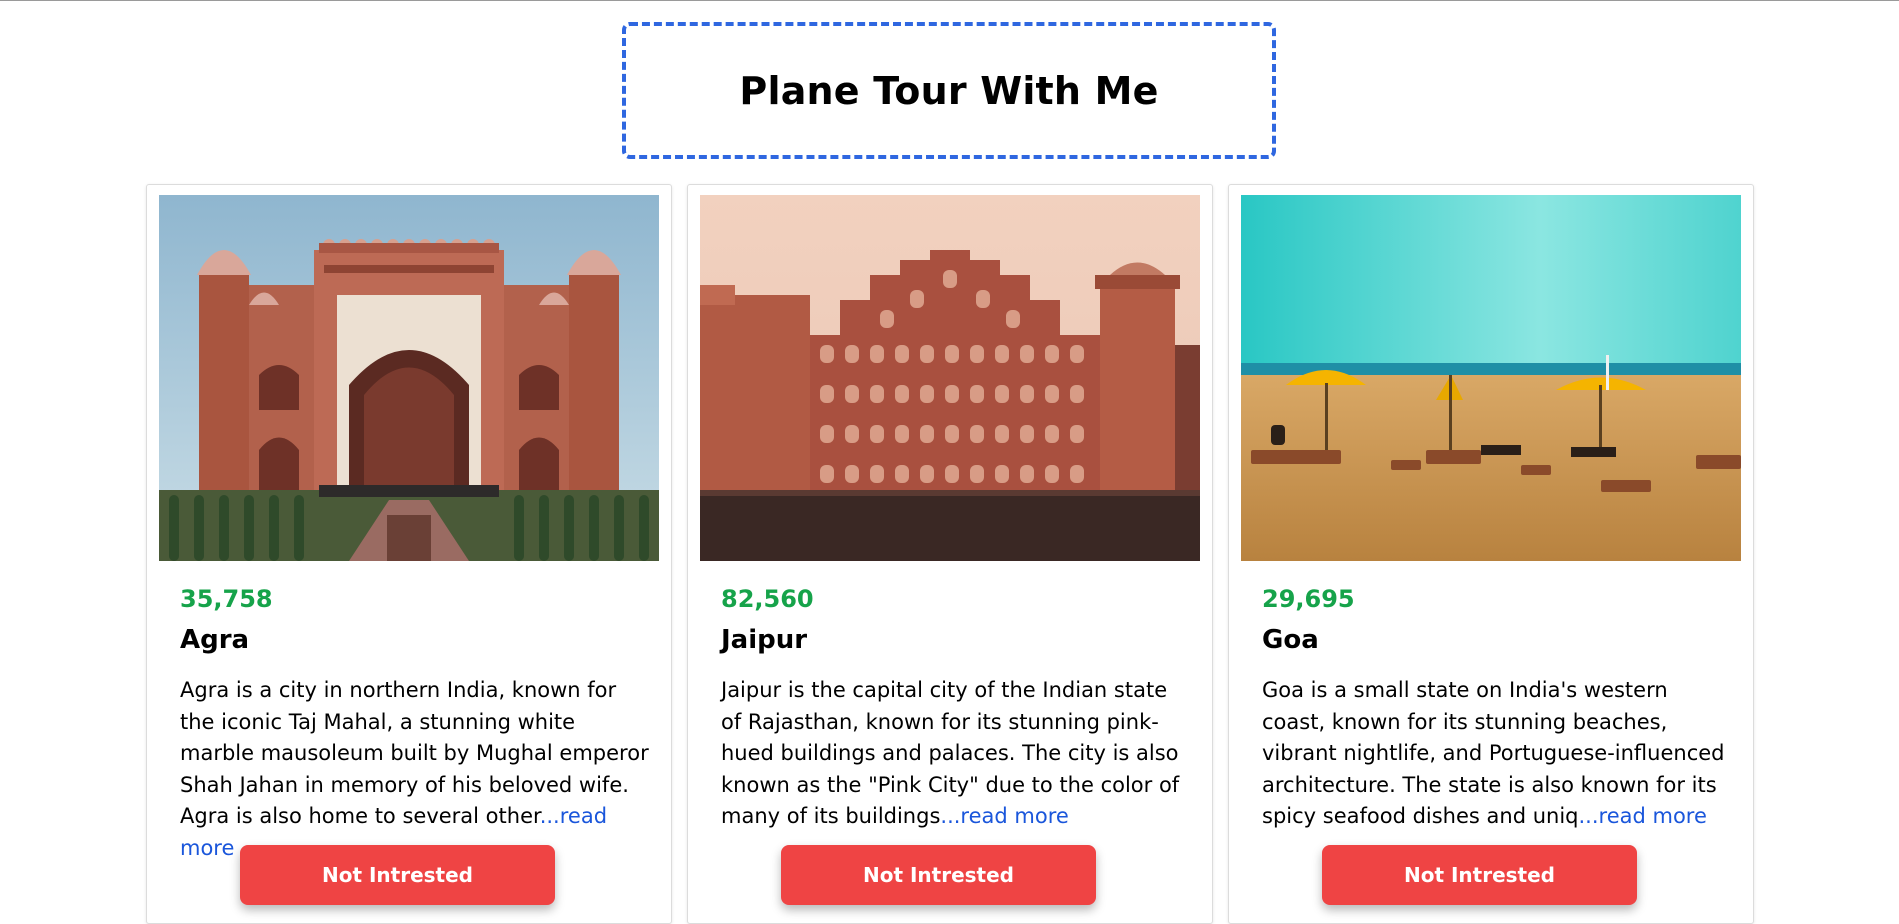  I want to click on tour-price: 82,560, so click(767, 599).